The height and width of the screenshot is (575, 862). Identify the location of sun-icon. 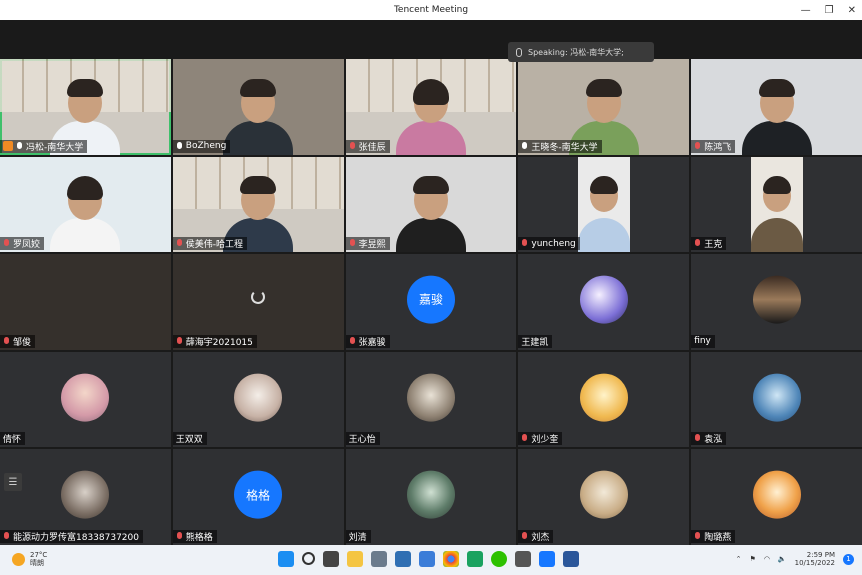
(18, 559).